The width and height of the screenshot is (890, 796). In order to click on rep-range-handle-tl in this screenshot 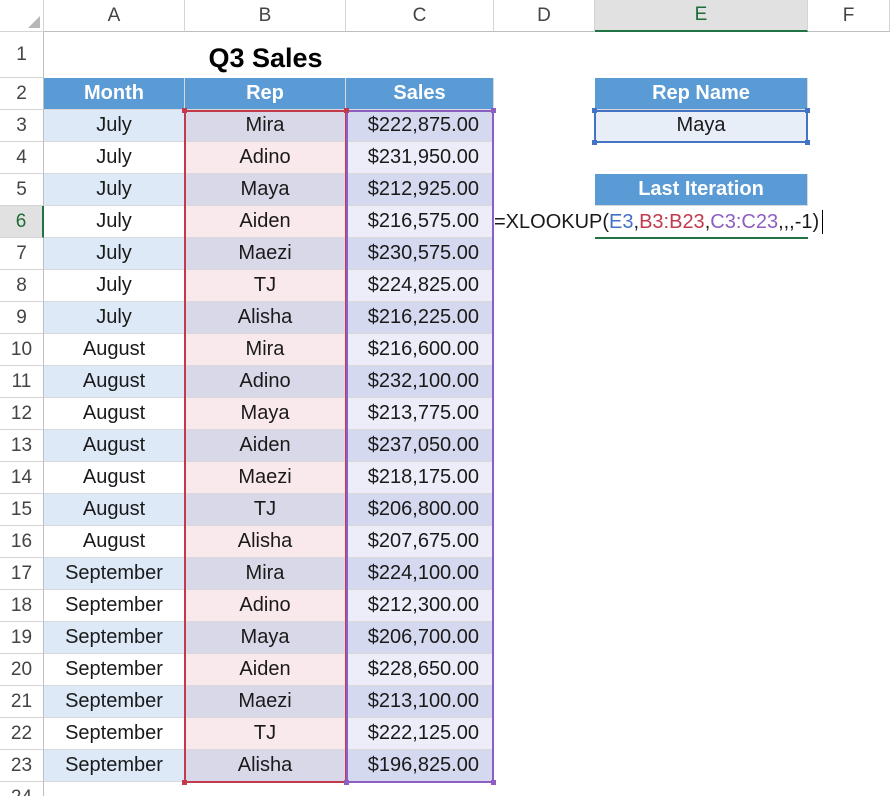, I will do `click(184, 110)`.